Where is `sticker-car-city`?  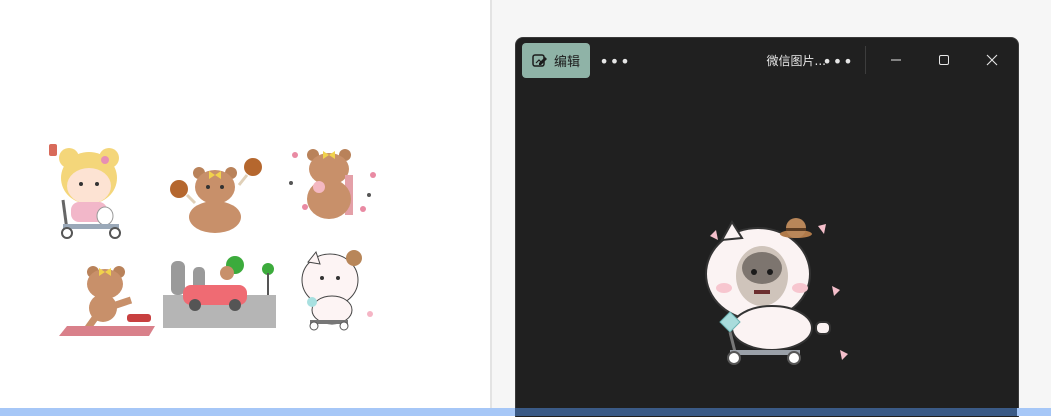 sticker-car-city is located at coordinates (220, 292).